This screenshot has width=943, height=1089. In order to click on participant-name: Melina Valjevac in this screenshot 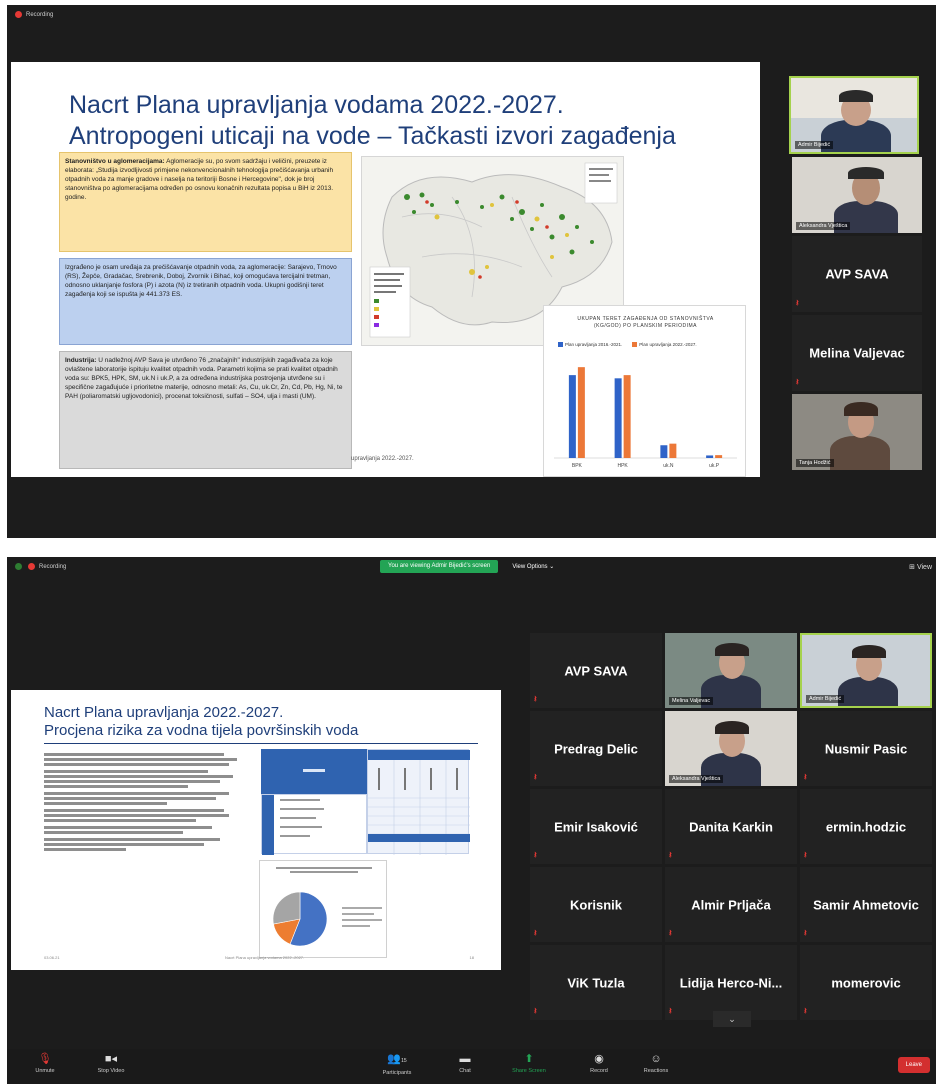, I will do `click(857, 353)`.